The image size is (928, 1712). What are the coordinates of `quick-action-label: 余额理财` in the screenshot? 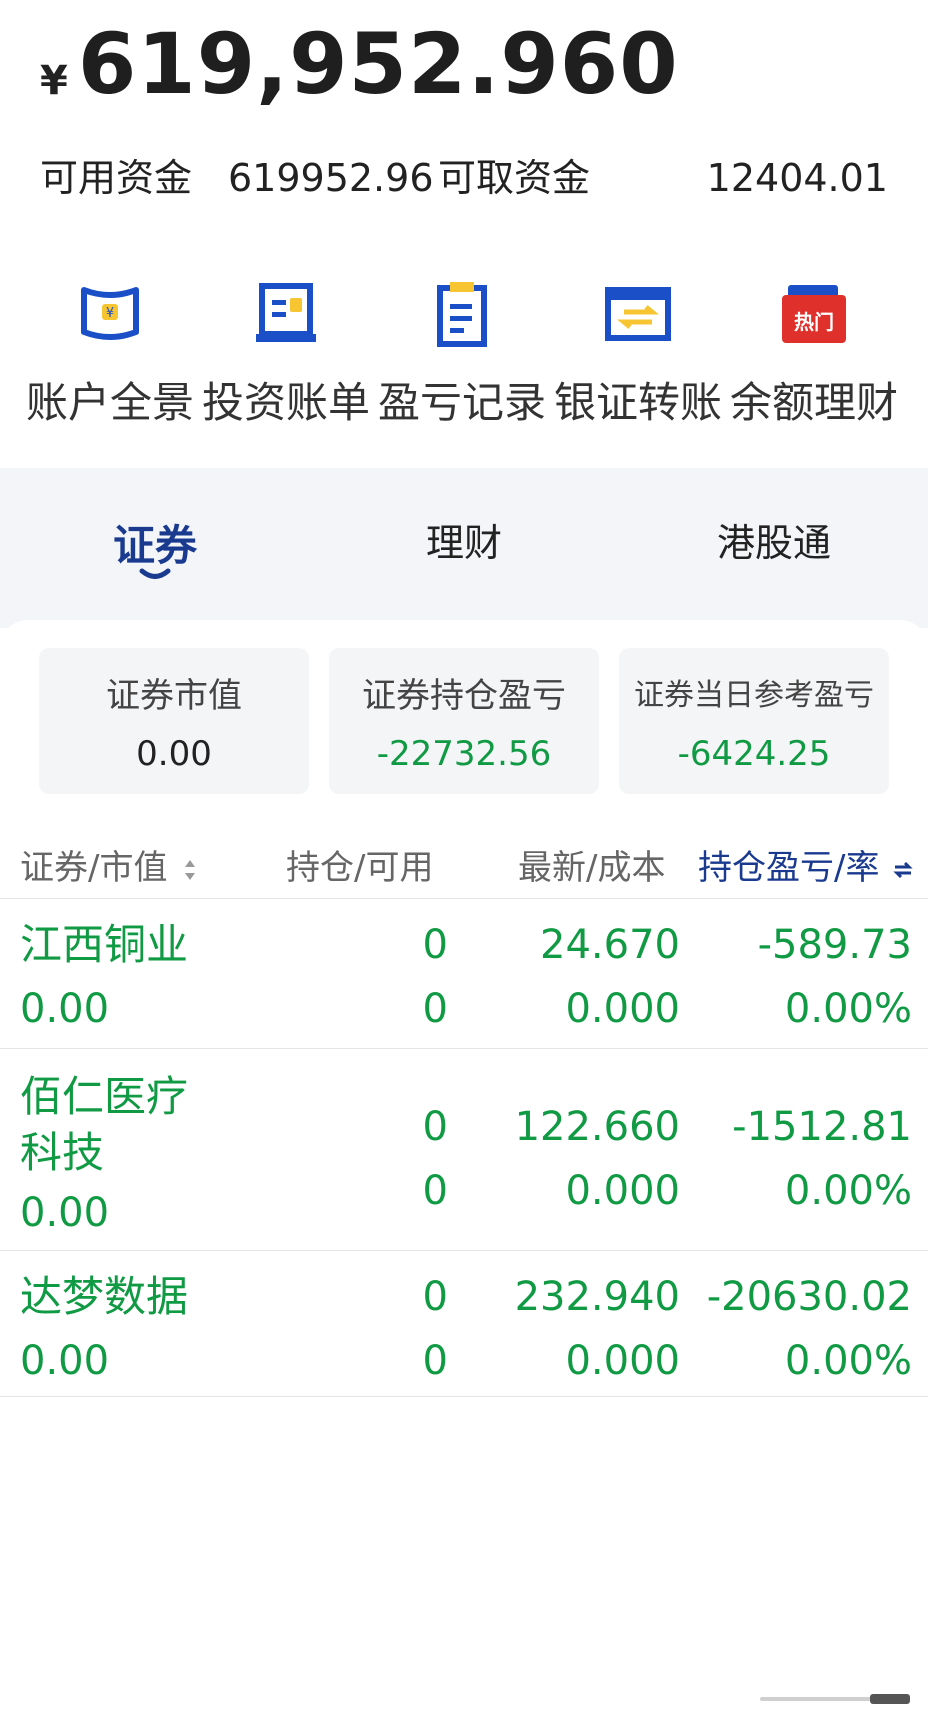 It's located at (814, 402).